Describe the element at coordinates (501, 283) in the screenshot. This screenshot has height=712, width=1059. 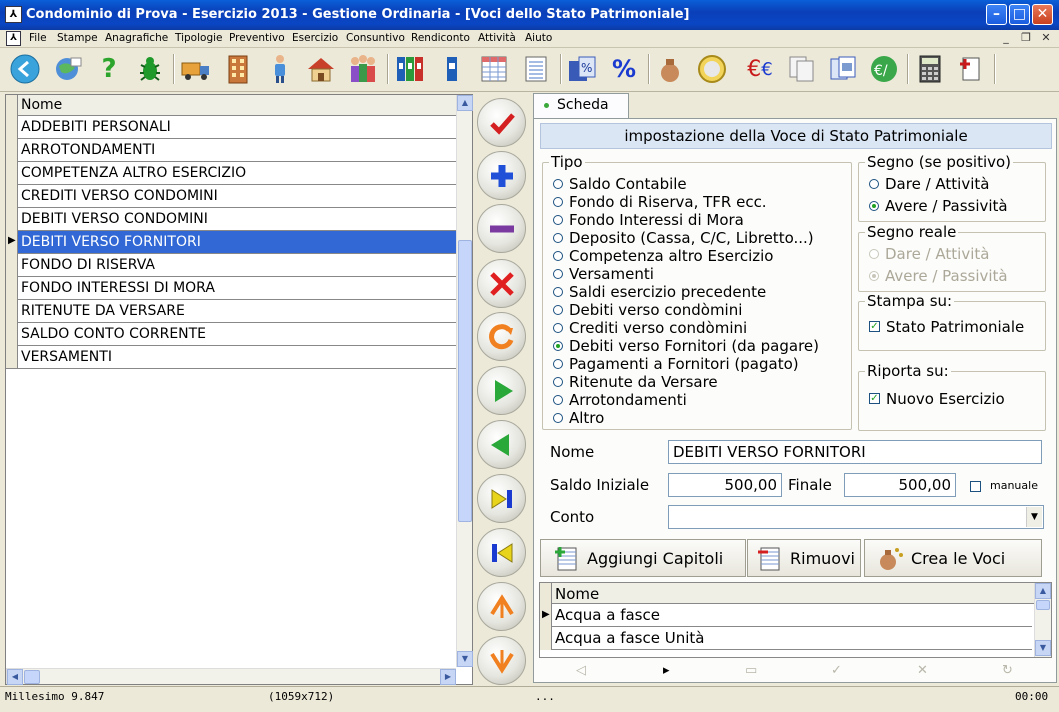
I see `cancel-button` at that location.